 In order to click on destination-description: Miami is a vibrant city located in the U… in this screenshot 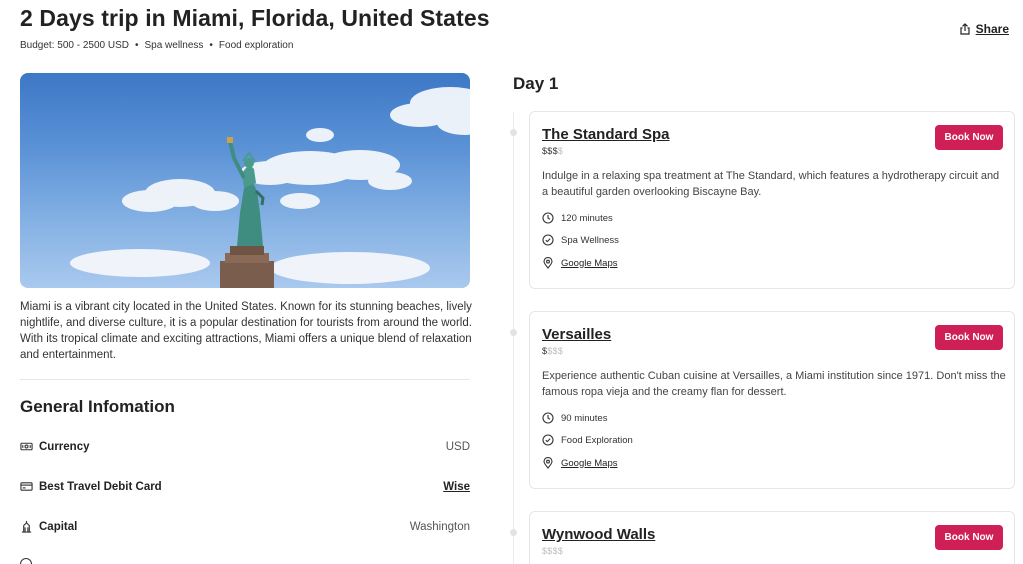, I will do `click(246, 331)`.